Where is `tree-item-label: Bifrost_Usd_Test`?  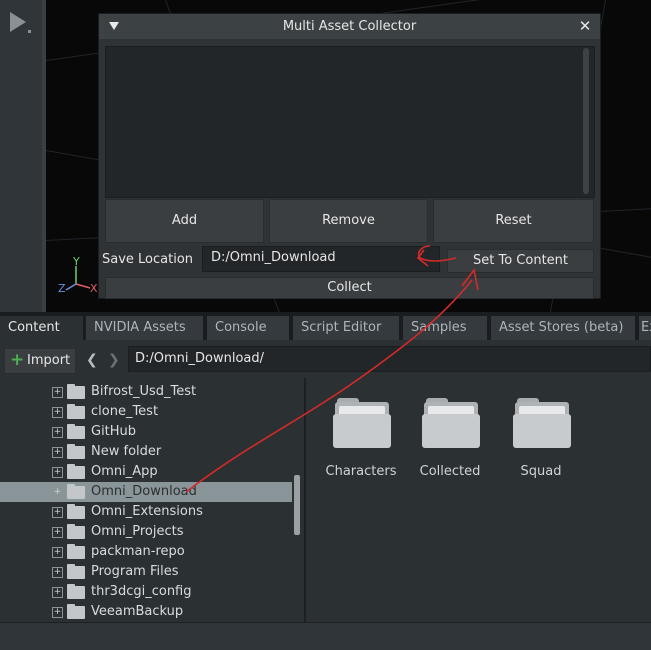
tree-item-label: Bifrost_Usd_Test is located at coordinates (144, 391).